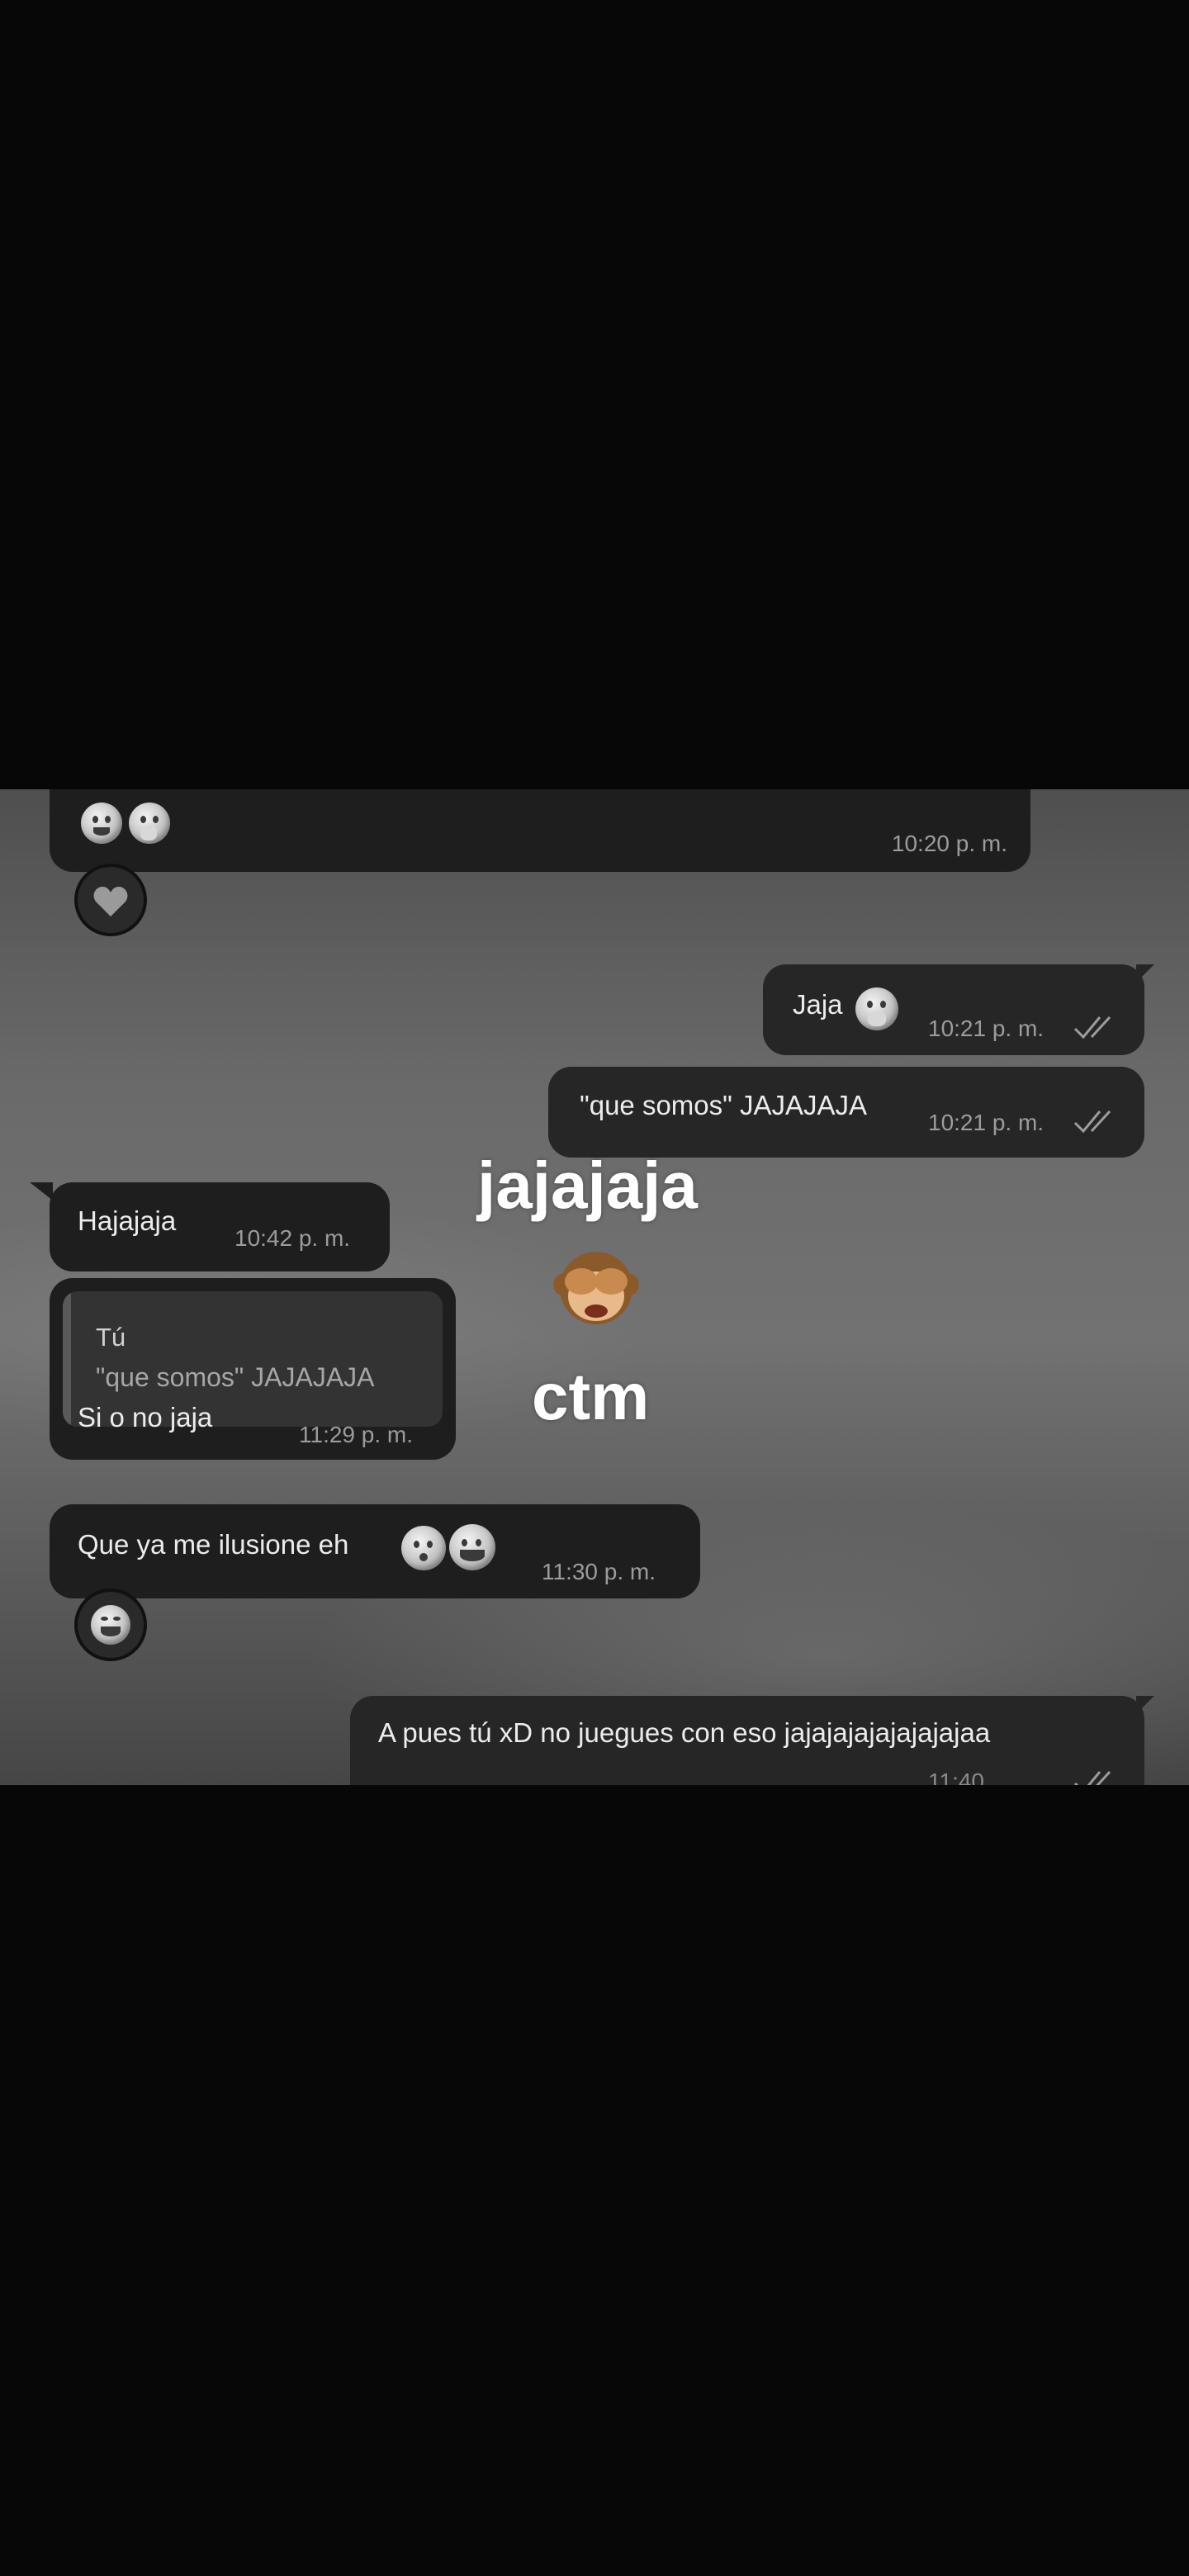 Image resolution: width=1189 pixels, height=2576 pixels. Describe the element at coordinates (235, 1377) in the screenshot. I see `quoted-text: "que somos" JAJAJAJA` at that location.